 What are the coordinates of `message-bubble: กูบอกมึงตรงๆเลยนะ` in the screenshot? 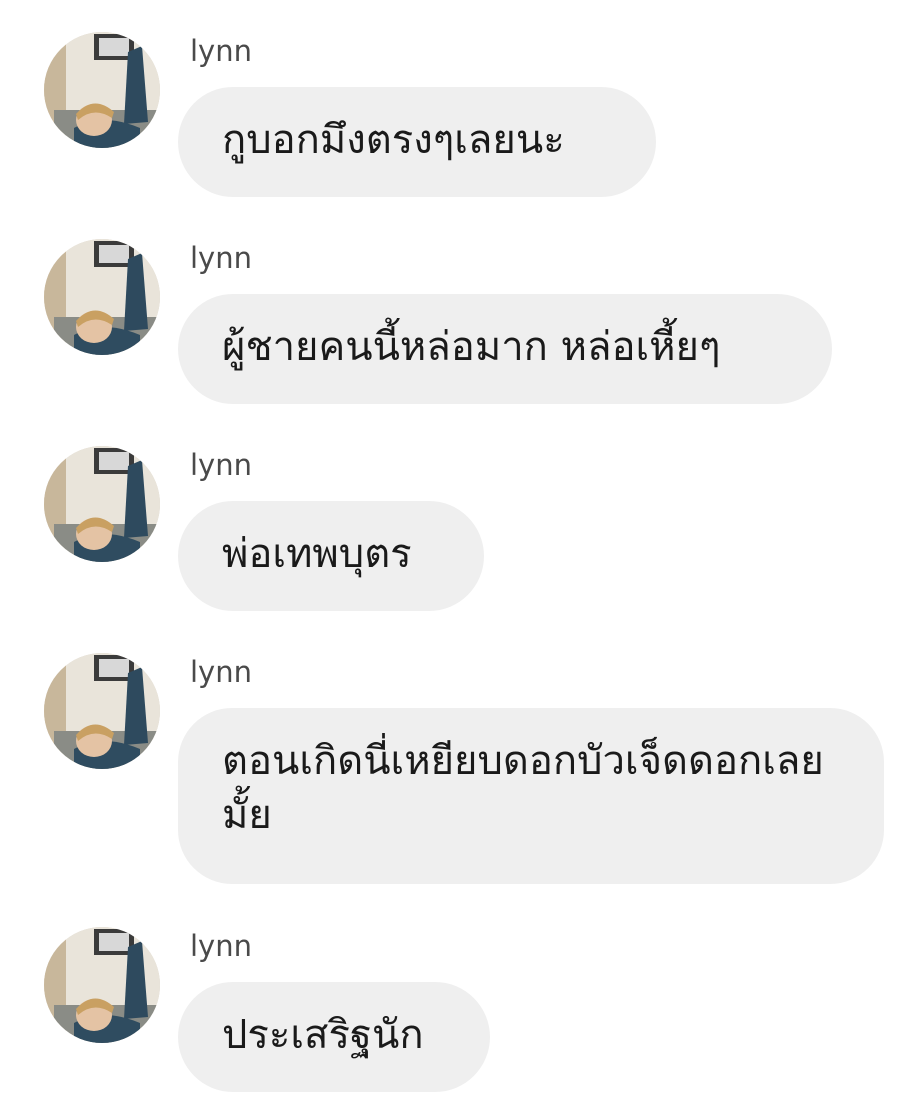 It's located at (417, 142).